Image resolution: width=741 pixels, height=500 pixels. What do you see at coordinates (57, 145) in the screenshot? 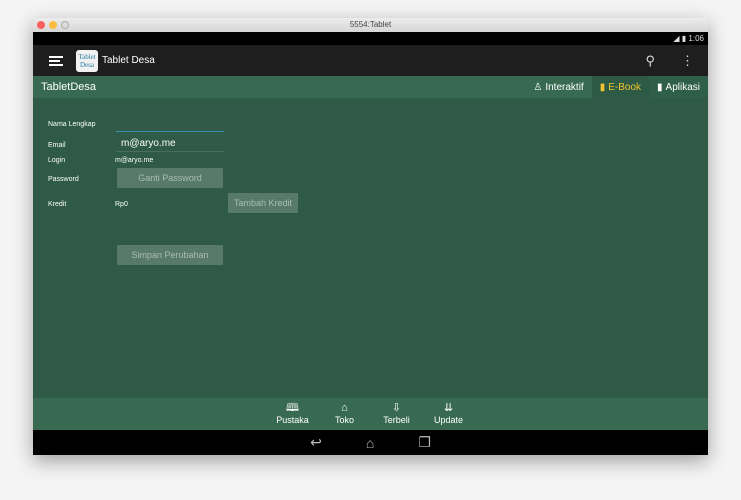
I see `email-label: Email` at bounding box center [57, 145].